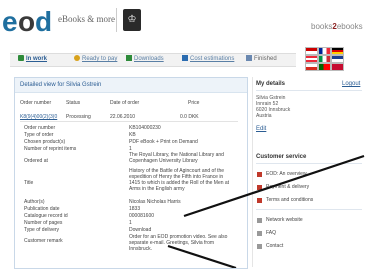  Describe the element at coordinates (286, 174) in the screenshot. I see `service-link-overview: EOD: An overview` at that location.